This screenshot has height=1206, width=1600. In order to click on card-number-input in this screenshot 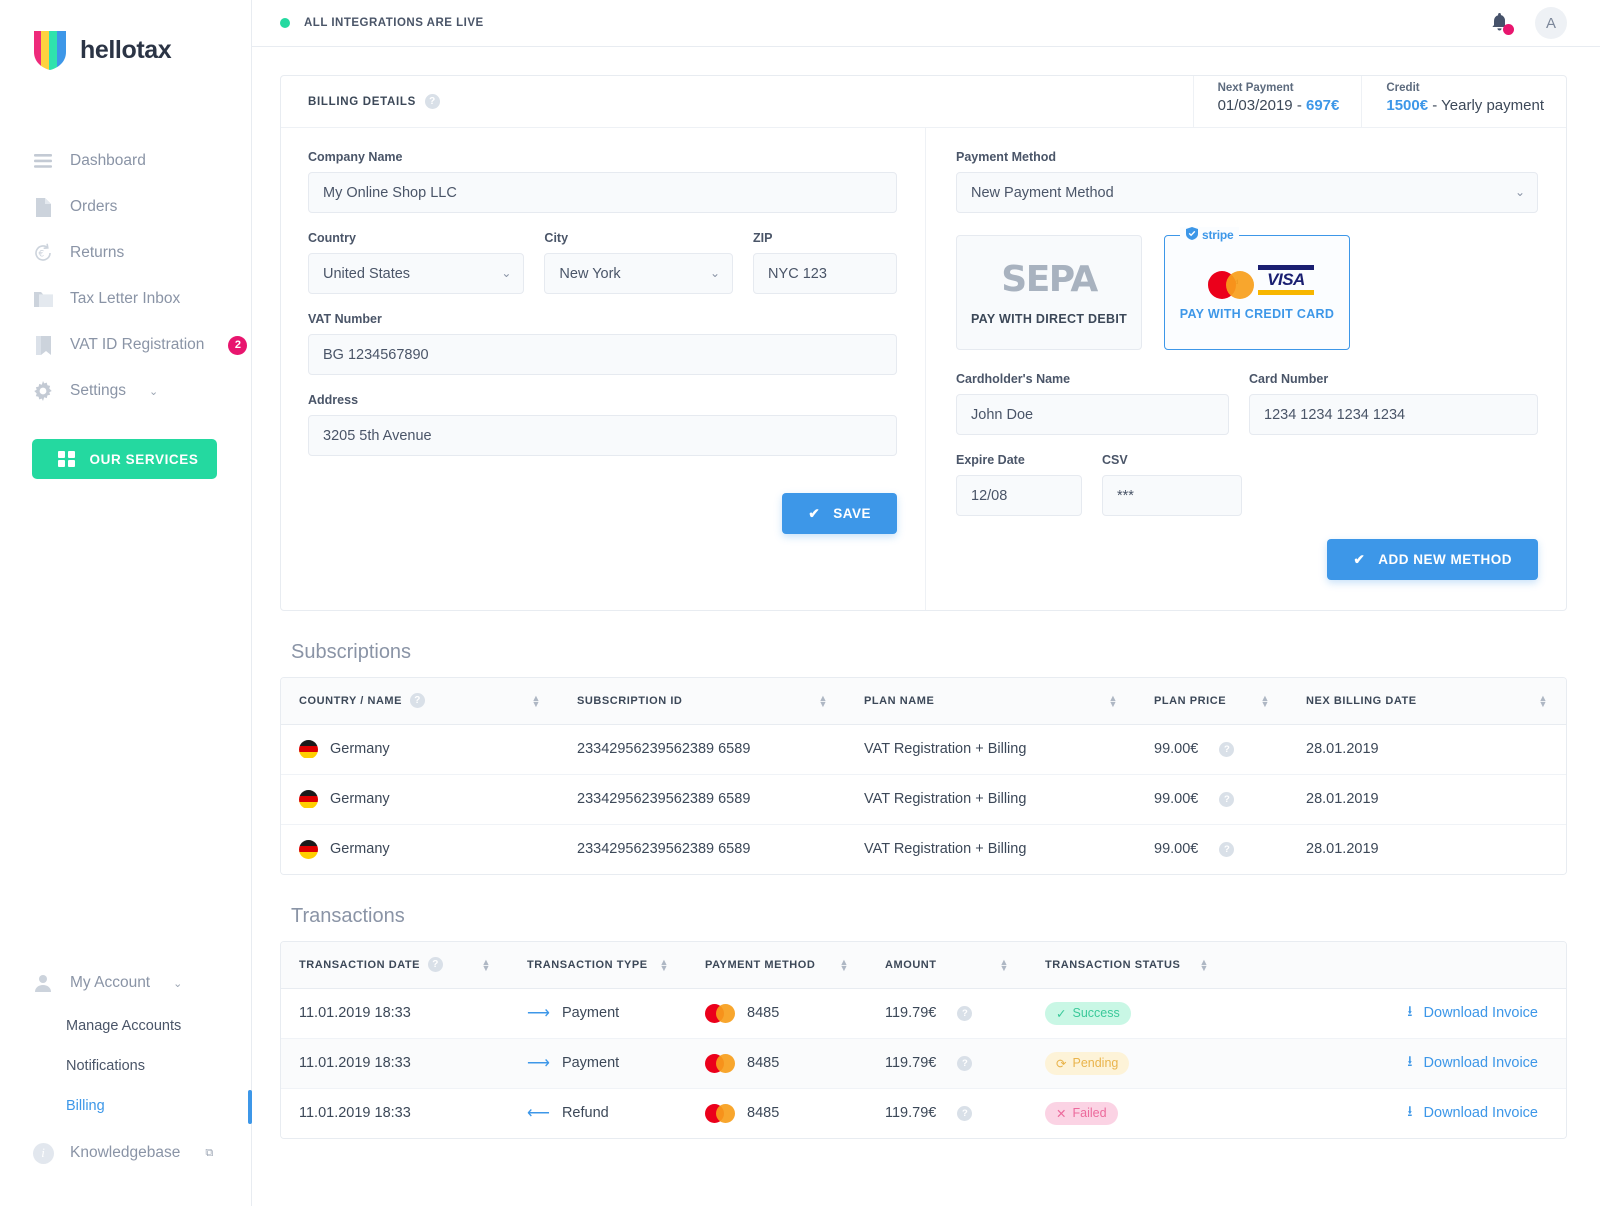, I will do `click(1393, 414)`.